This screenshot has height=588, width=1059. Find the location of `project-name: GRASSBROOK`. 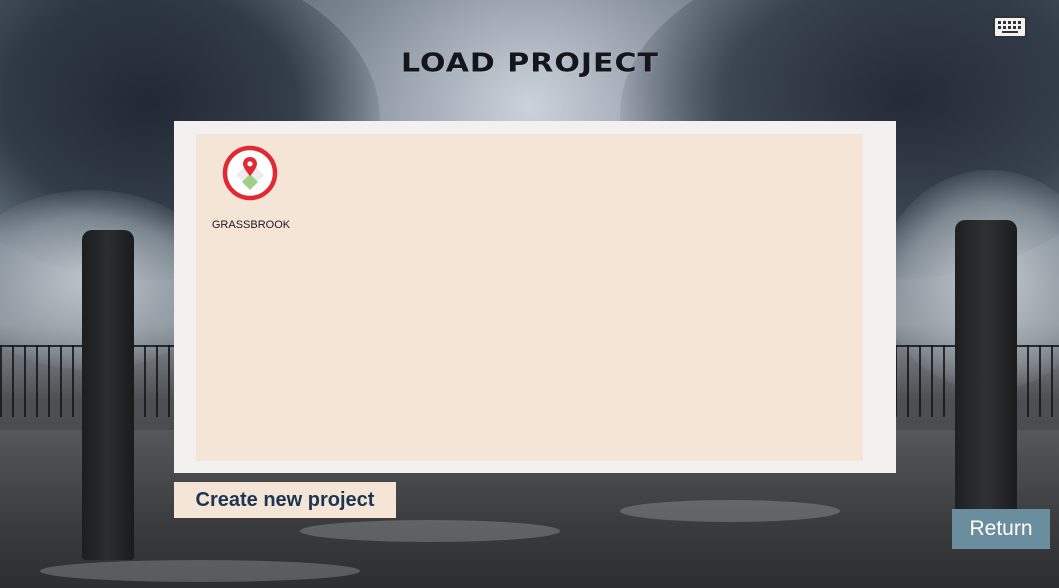

project-name: GRASSBROOK is located at coordinates (251, 225).